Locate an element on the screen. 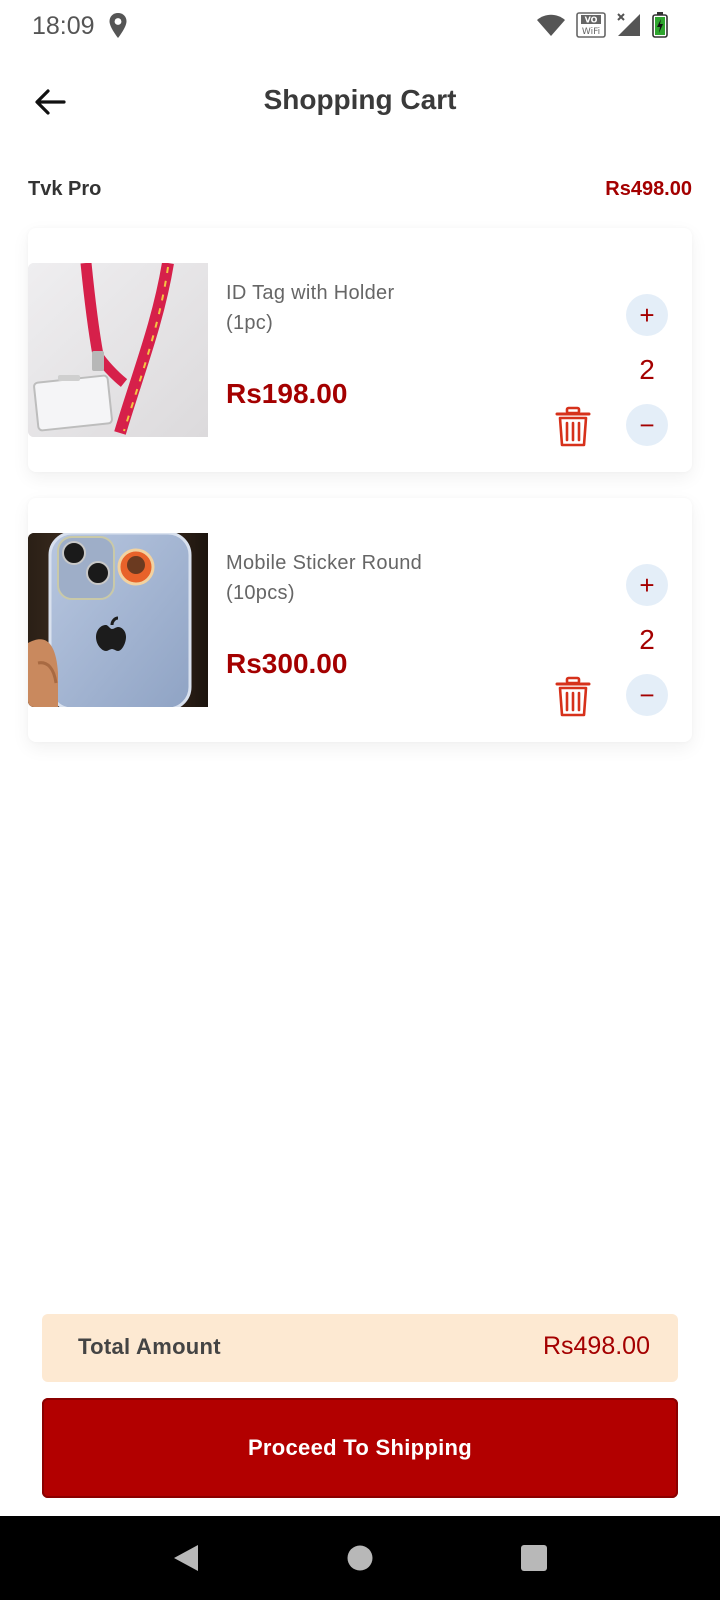 The image size is (720, 1600). store-total: Rs498.00 is located at coordinates (648, 189).